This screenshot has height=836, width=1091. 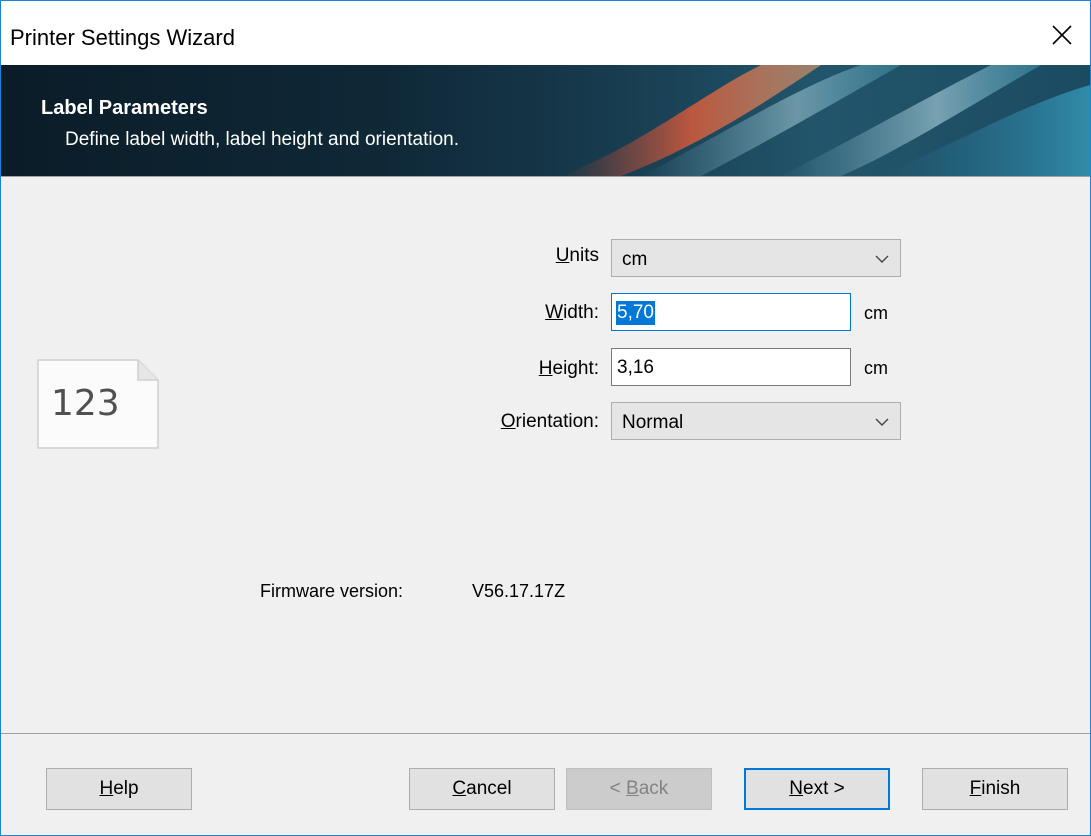 I want to click on header-divider, so click(x=545, y=176).